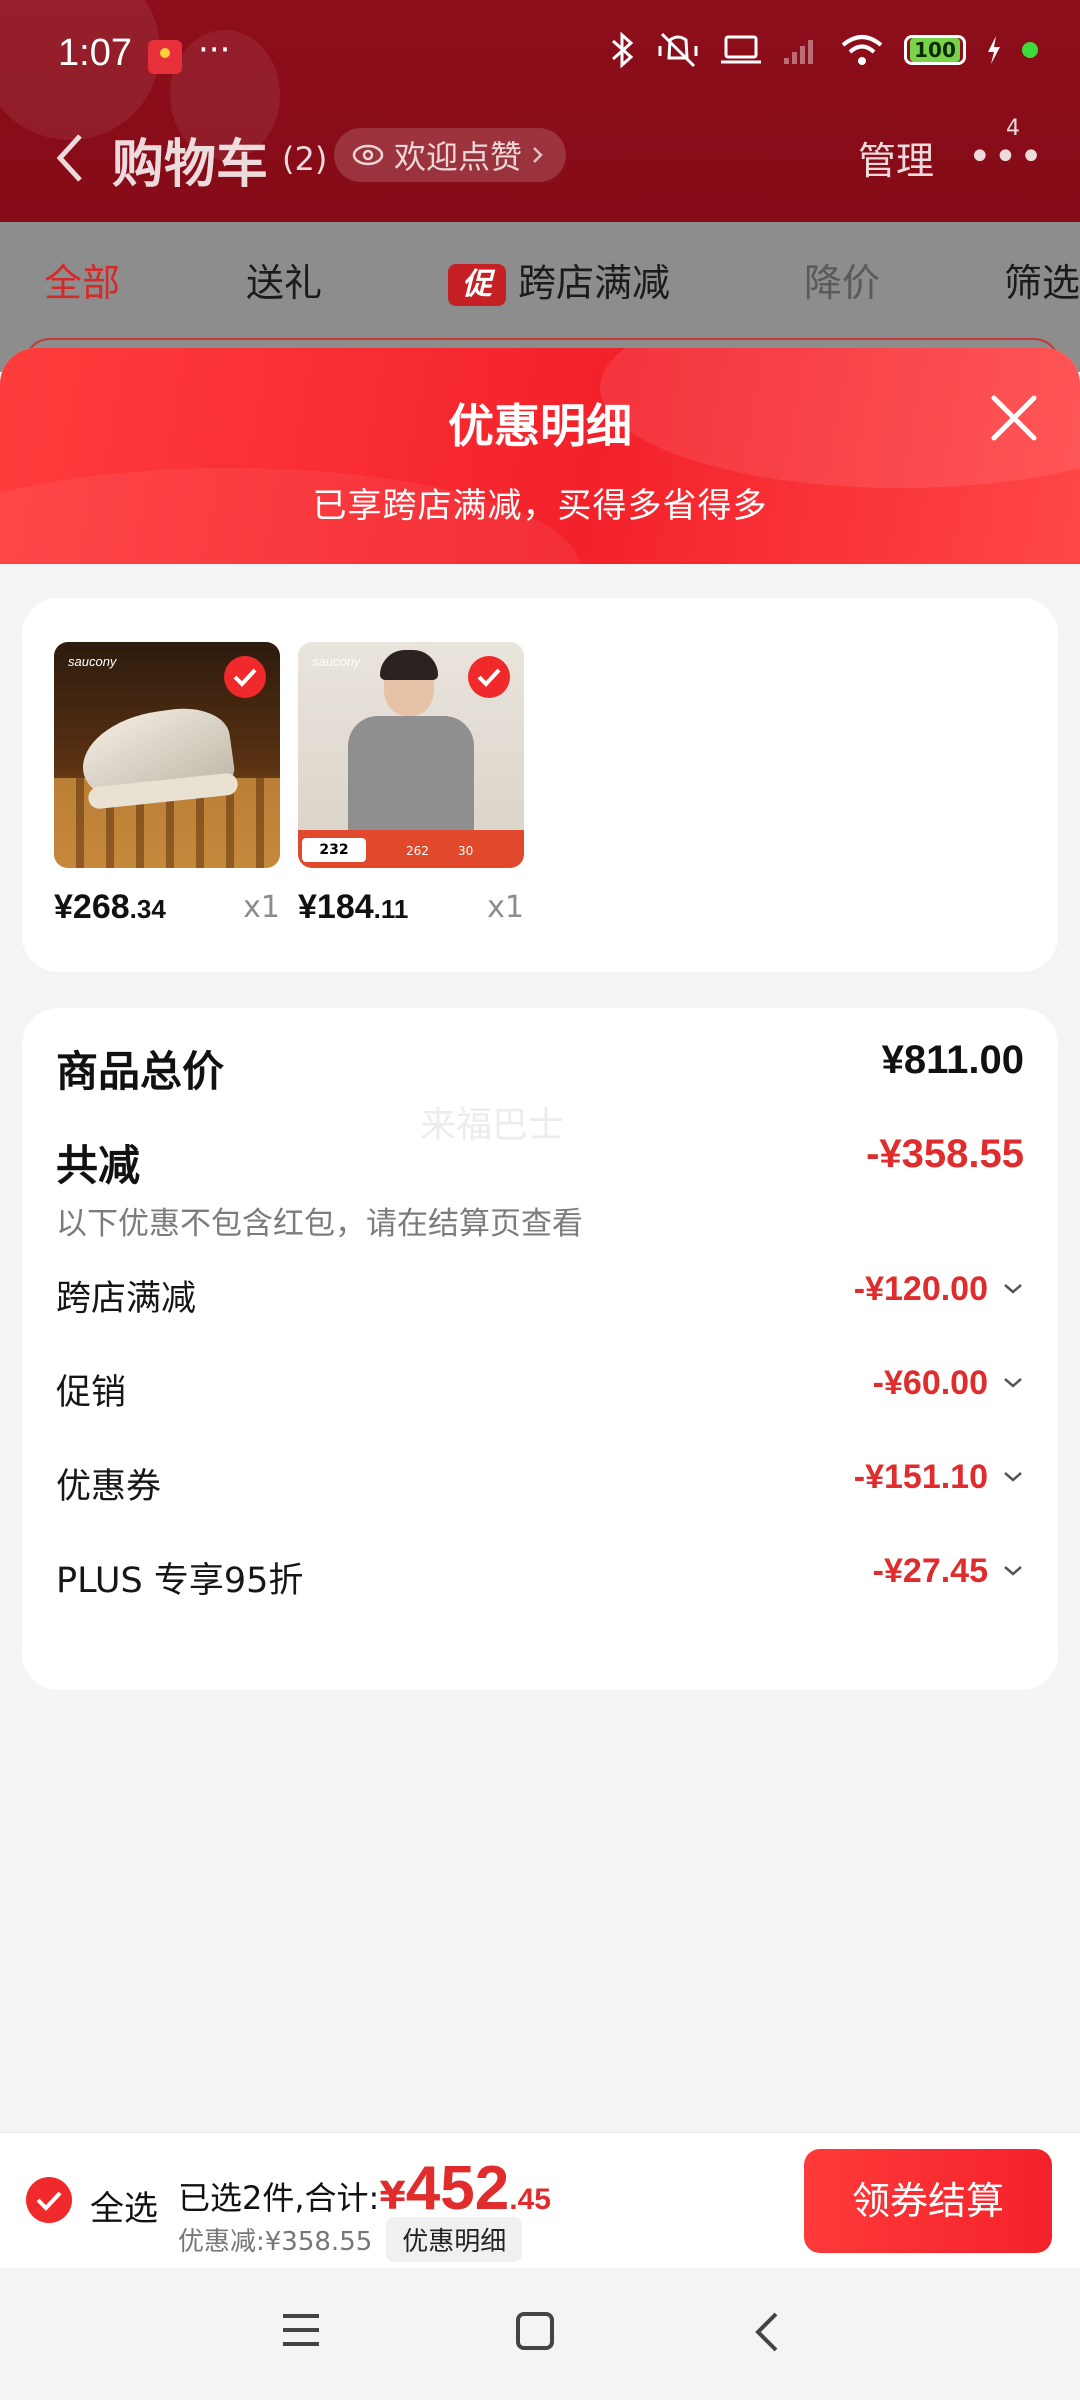 The width and height of the screenshot is (1080, 2400). What do you see at coordinates (477, 285) in the screenshot?
I see `promo-tag-badge: 促` at bounding box center [477, 285].